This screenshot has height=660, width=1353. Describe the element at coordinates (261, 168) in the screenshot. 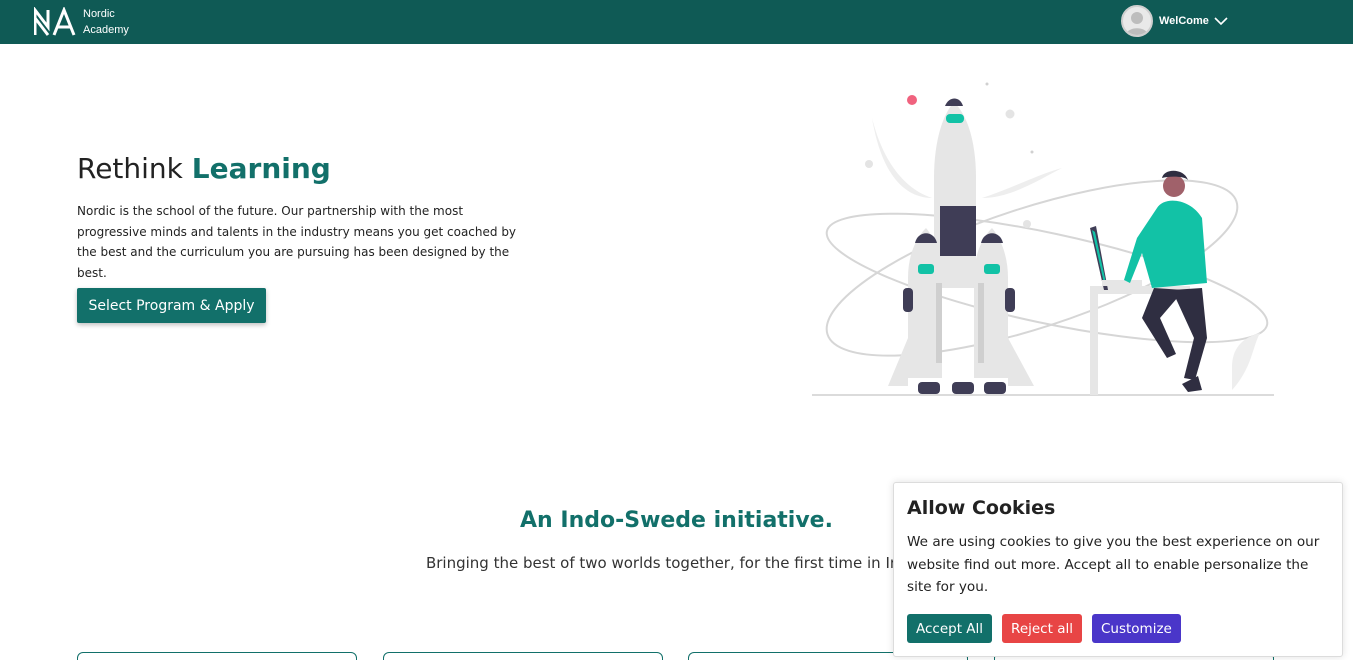

I see `hero-title-accent: Learning` at that location.